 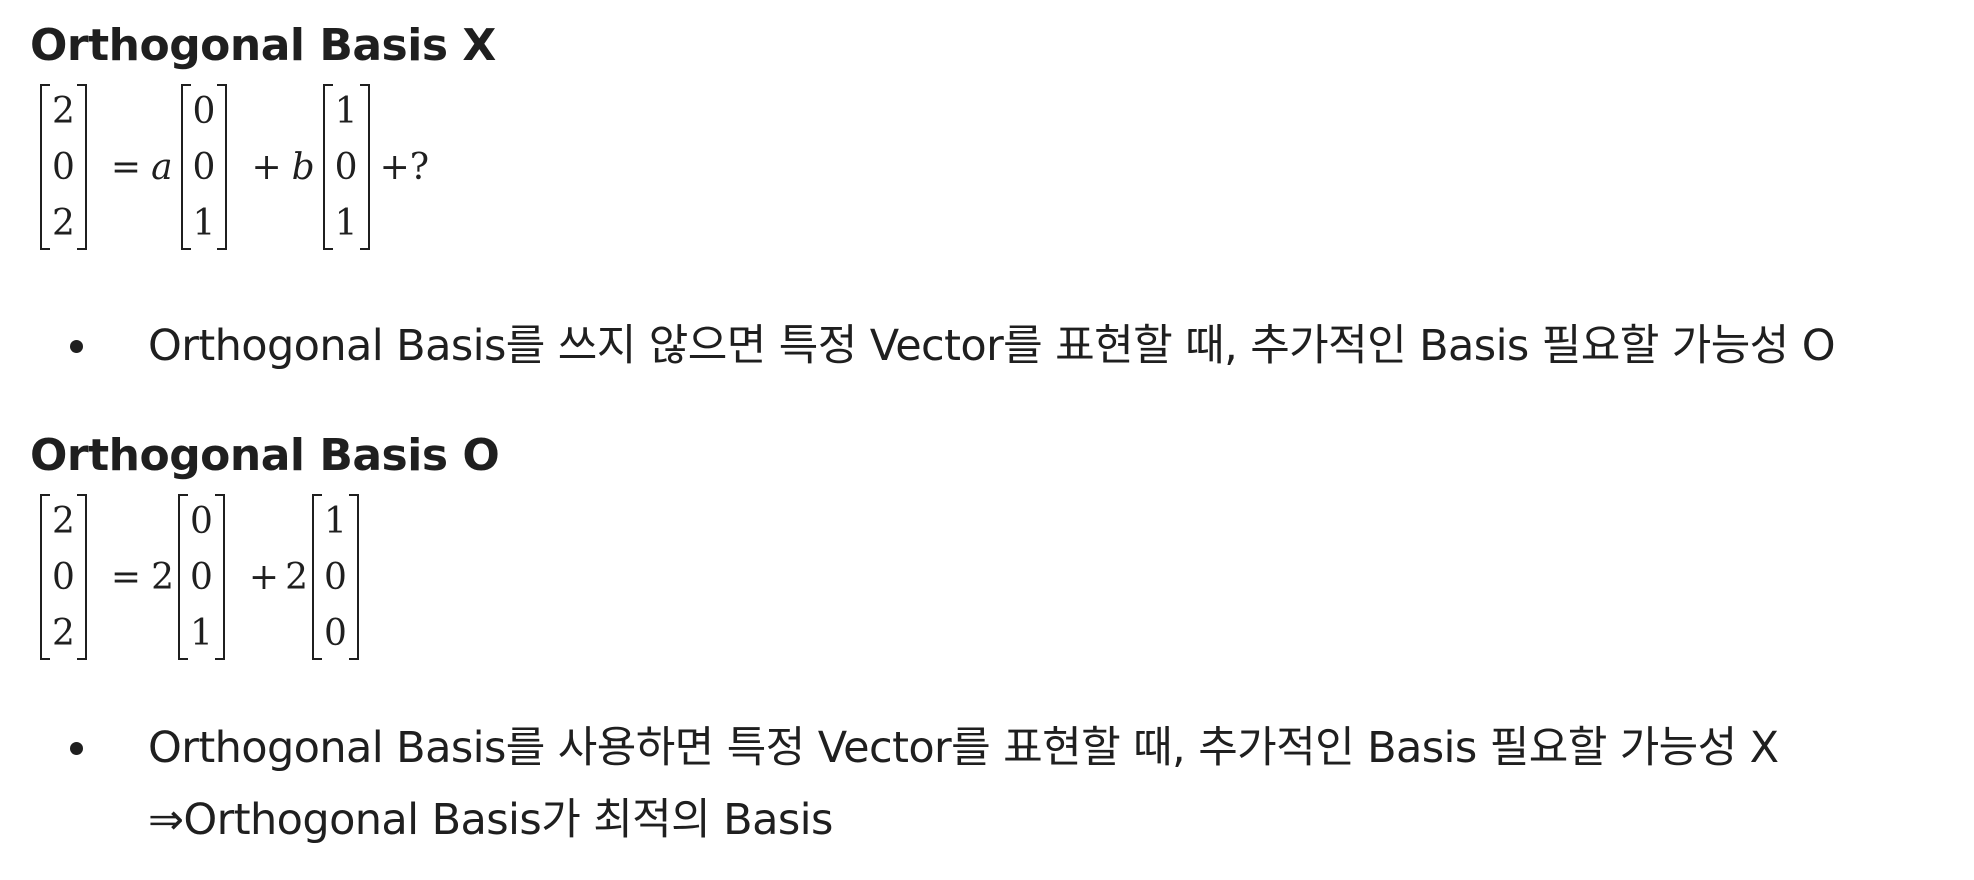 I want to click on equation-orthogonal: 2 0 2 = 2 0 0 1 + 2 1 0 0, so click(x=199, y=577).